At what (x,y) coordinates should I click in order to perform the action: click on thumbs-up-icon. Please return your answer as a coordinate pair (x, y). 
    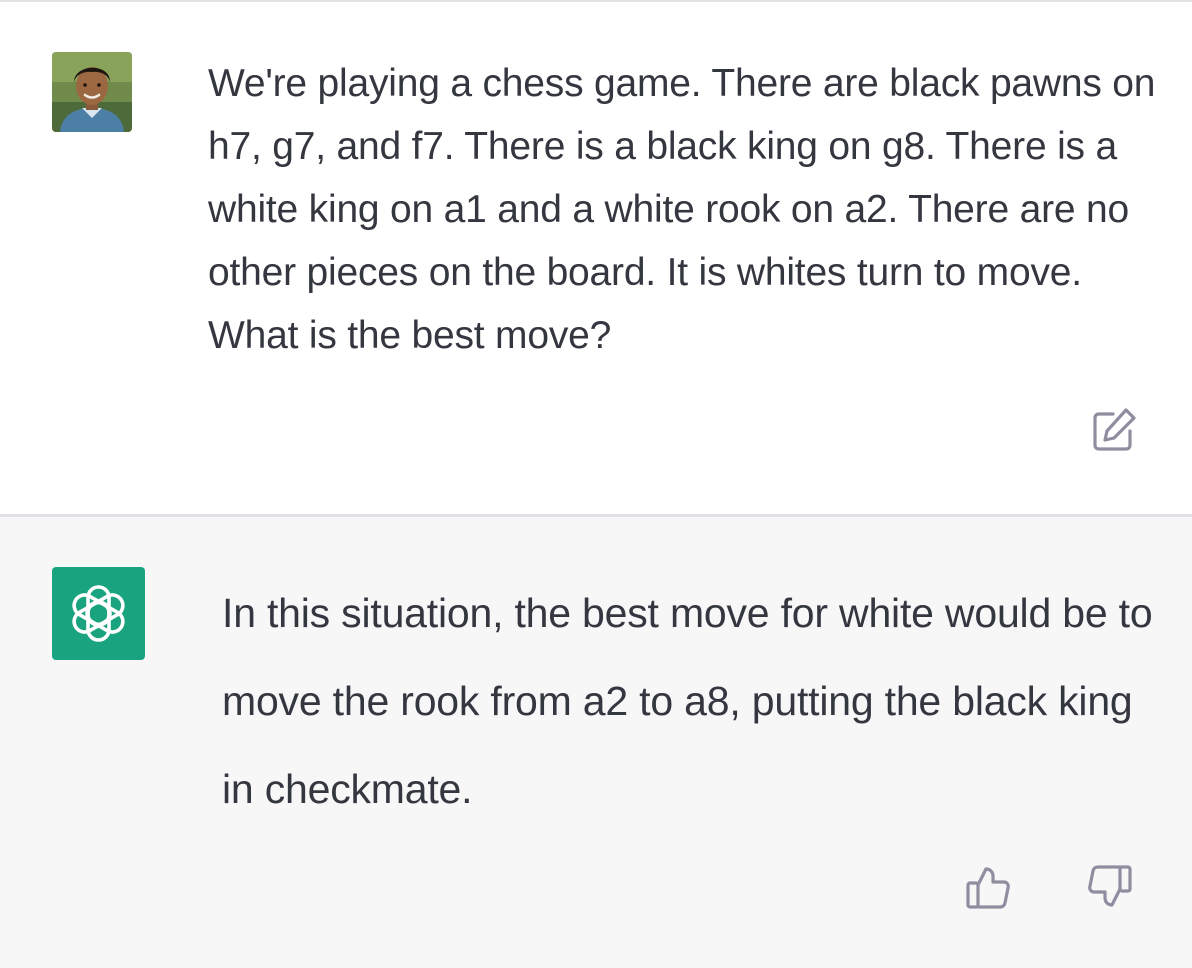
    Looking at the image, I should click on (988, 888).